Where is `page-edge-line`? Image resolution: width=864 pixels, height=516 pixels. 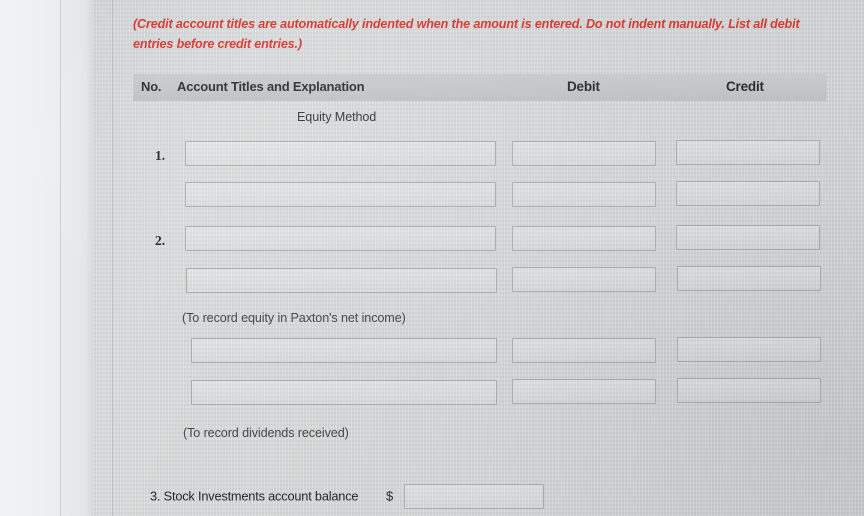 page-edge-line is located at coordinates (112, 258).